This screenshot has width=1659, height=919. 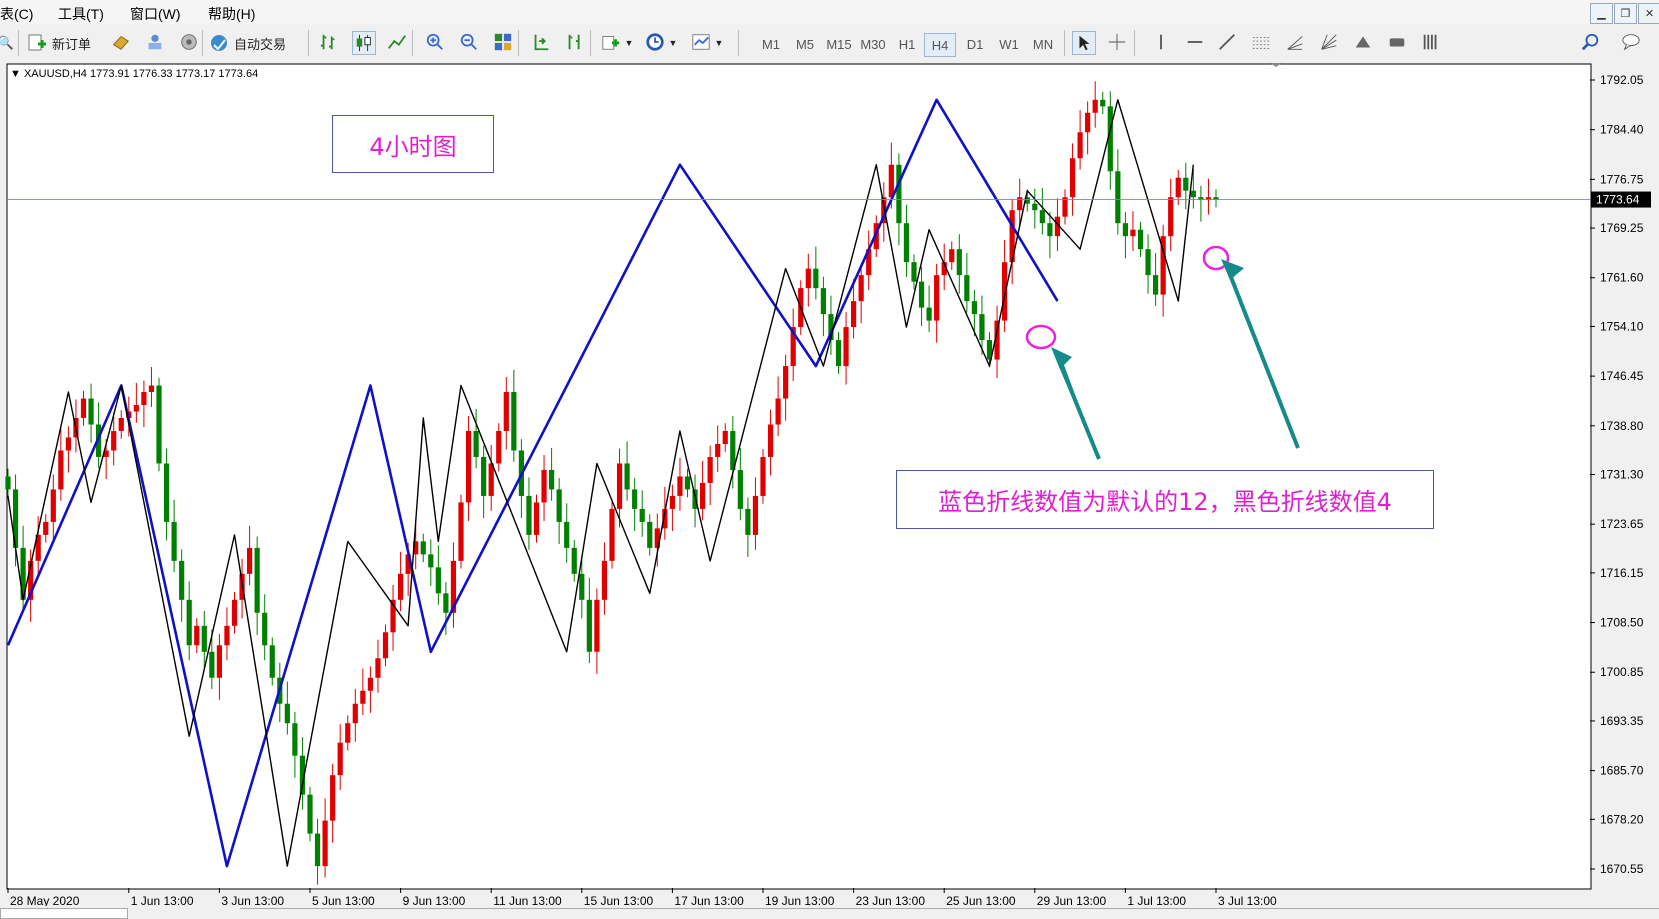 I want to click on tile-windows-icon, so click(x=503, y=42).